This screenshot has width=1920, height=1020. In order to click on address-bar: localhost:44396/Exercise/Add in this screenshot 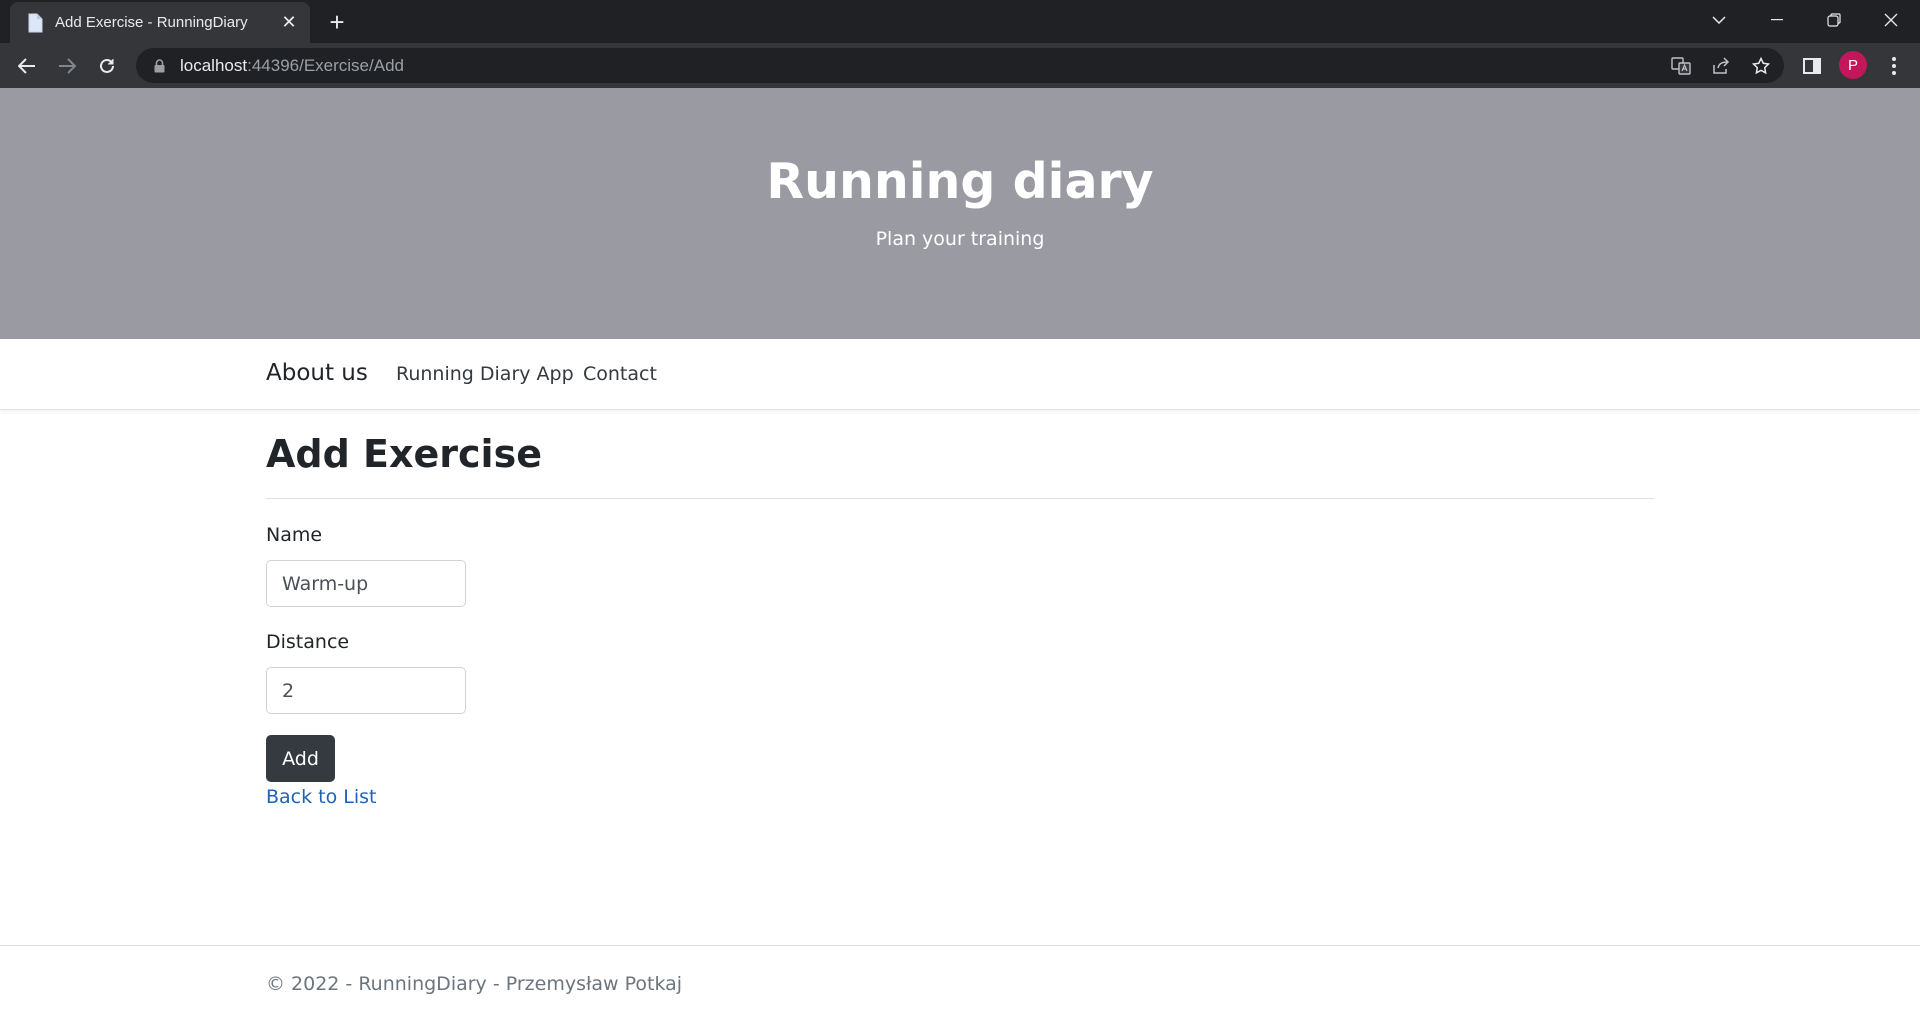, I will do `click(960, 65)`.